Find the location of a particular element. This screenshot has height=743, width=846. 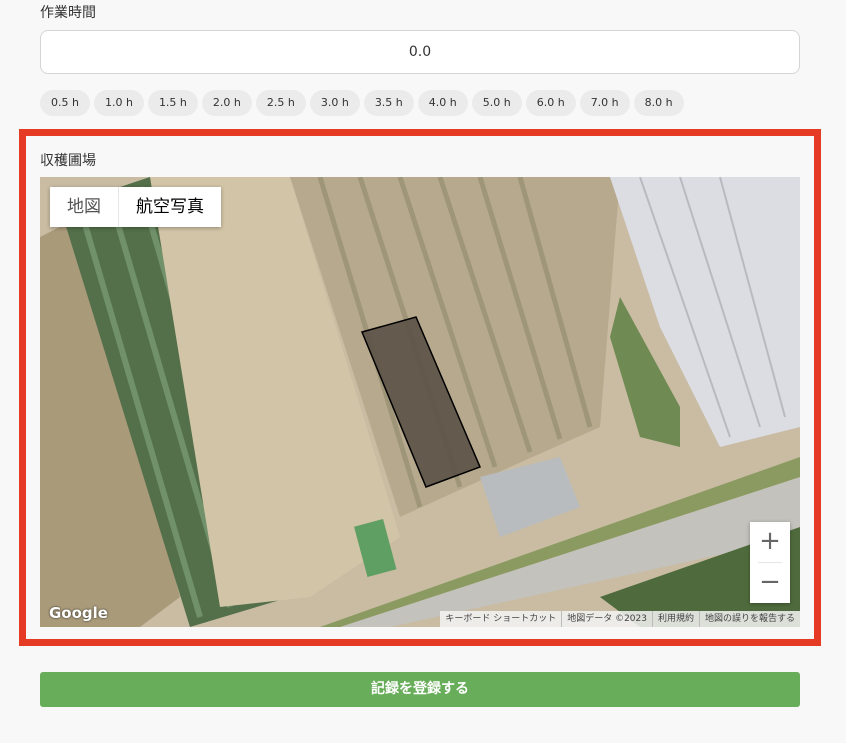

work-time-input is located at coordinates (420, 52).